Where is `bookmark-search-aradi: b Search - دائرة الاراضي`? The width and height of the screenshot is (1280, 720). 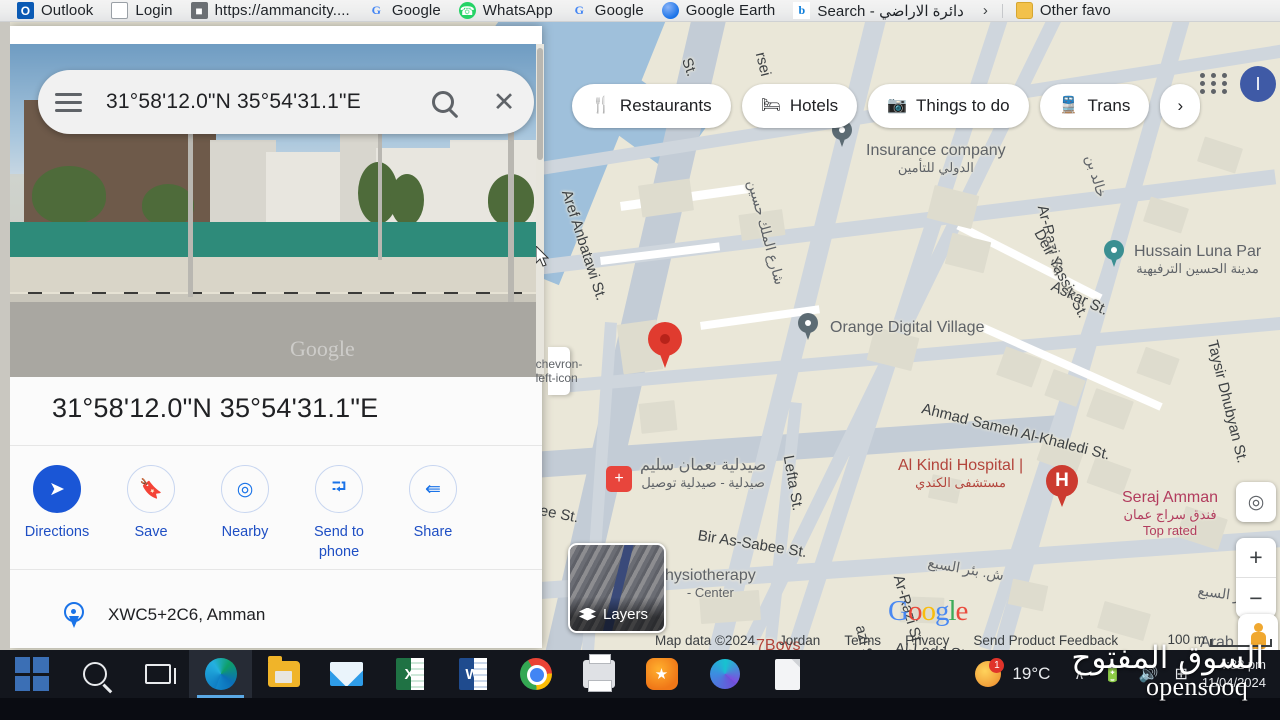 bookmark-search-aradi: b Search - دائرة الاراضي is located at coordinates (878, 10).